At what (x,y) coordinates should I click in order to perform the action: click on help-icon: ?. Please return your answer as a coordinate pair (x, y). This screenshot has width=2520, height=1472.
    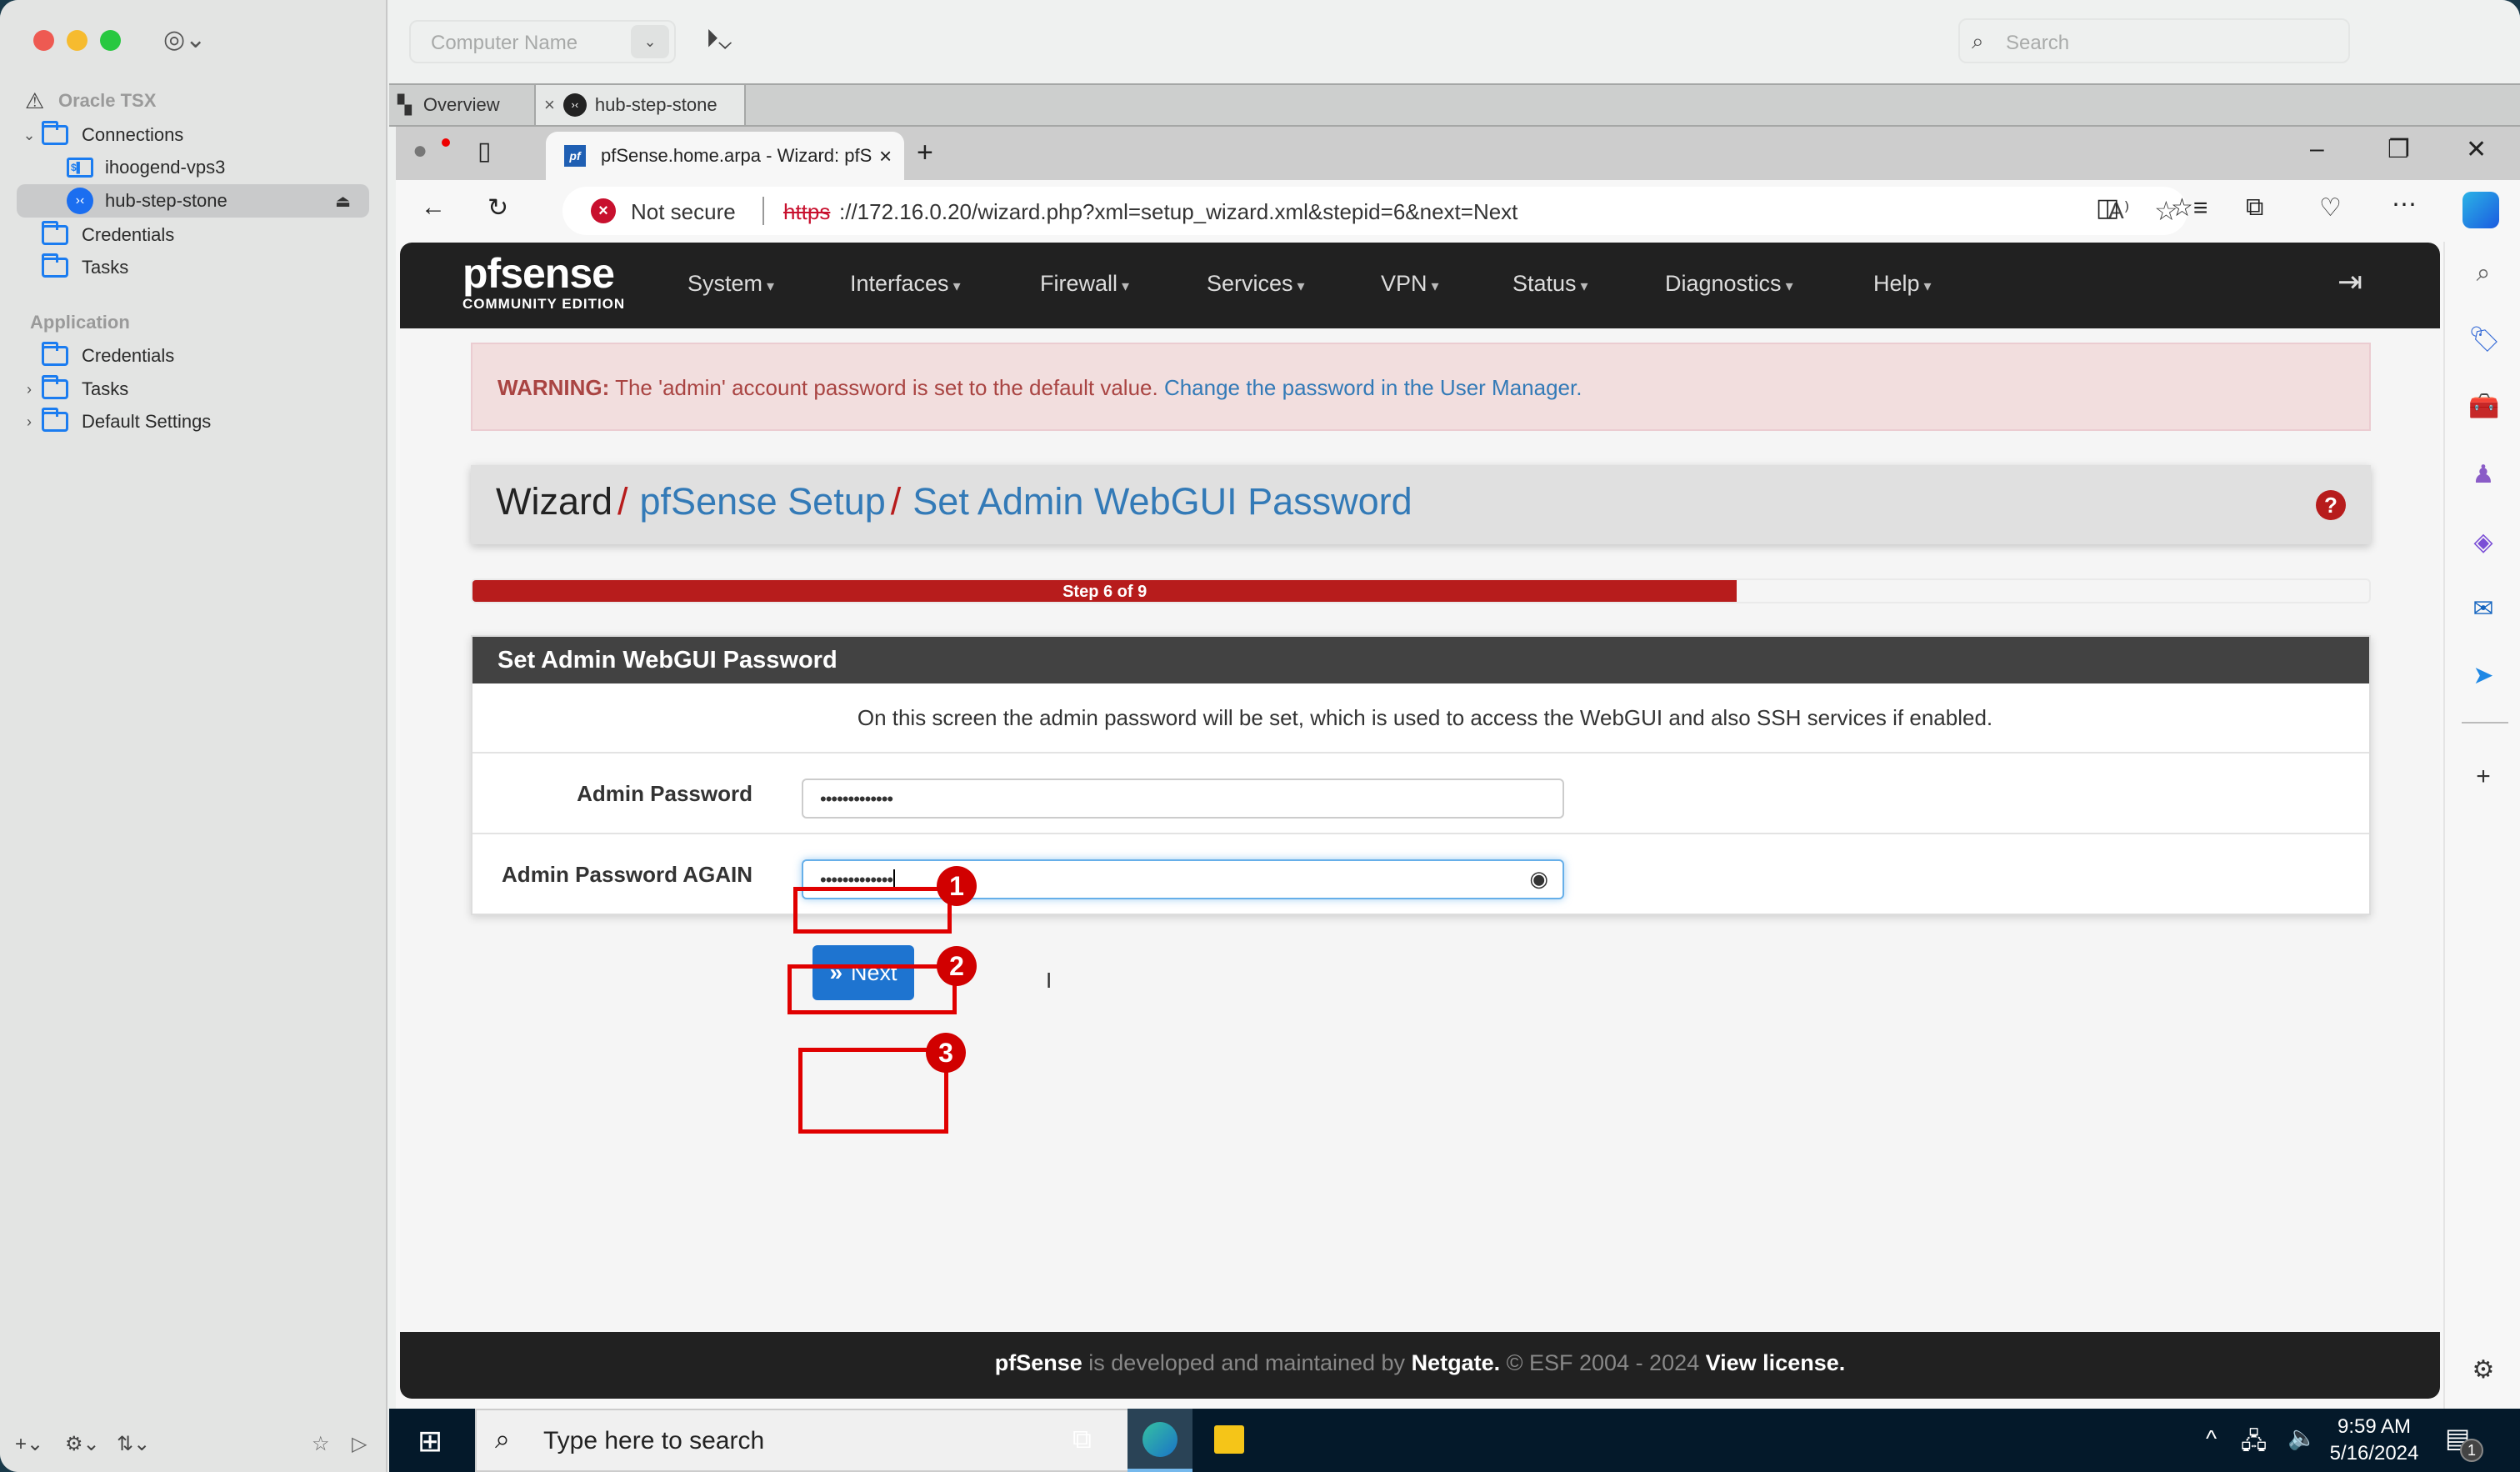
    Looking at the image, I should click on (2331, 505).